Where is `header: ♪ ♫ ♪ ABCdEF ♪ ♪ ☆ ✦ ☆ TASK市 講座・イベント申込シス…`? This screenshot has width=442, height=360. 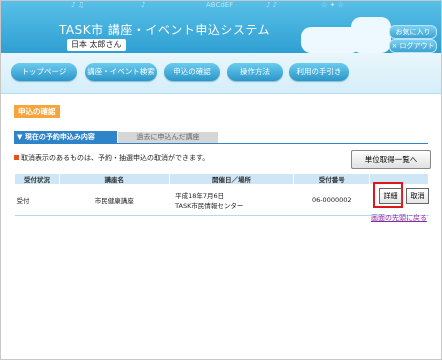
header: ♪ ♫ ♪ ABCdEF ♪ ♪ ☆ ✦ ☆ TASK市 講座・イベント申込シス… is located at coordinates (221, 27).